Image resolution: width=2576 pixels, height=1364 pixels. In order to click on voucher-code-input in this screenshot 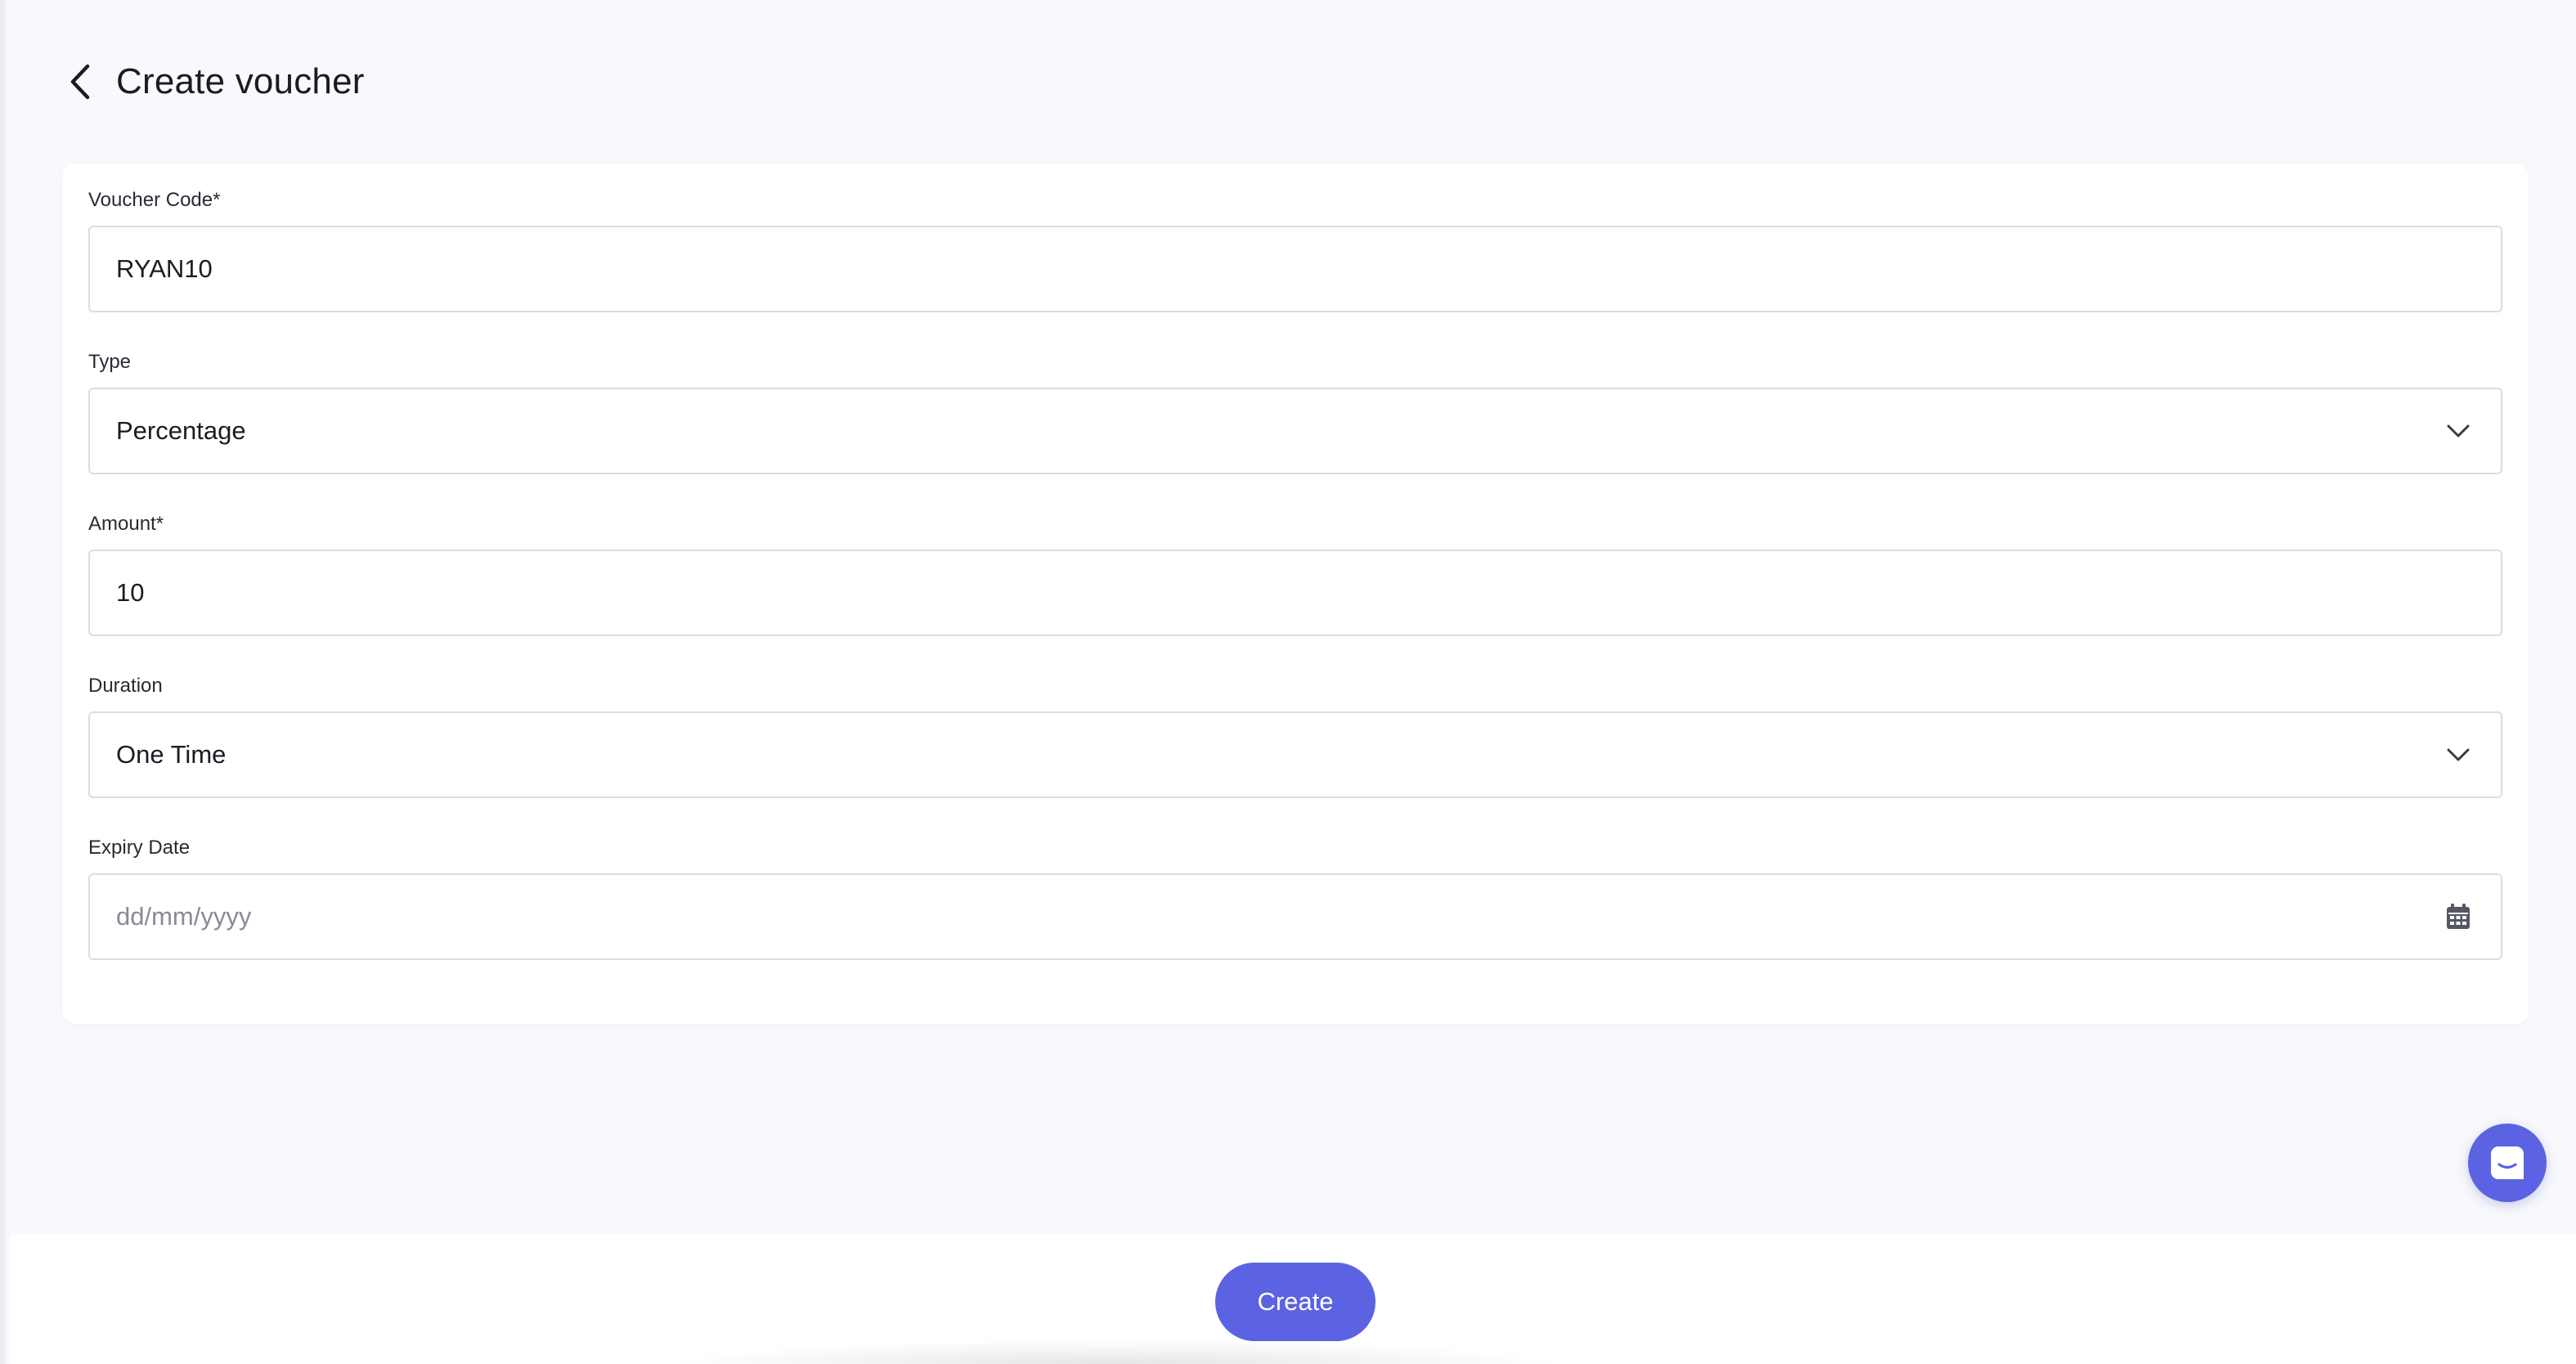, I will do `click(1296, 269)`.